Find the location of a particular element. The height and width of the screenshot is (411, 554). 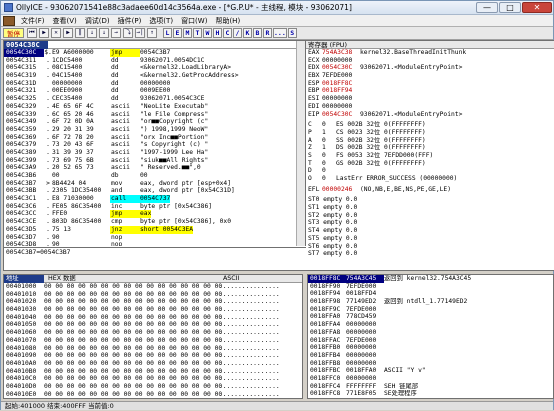

register-ecx: ECX 00000000 is located at coordinates (430, 61).